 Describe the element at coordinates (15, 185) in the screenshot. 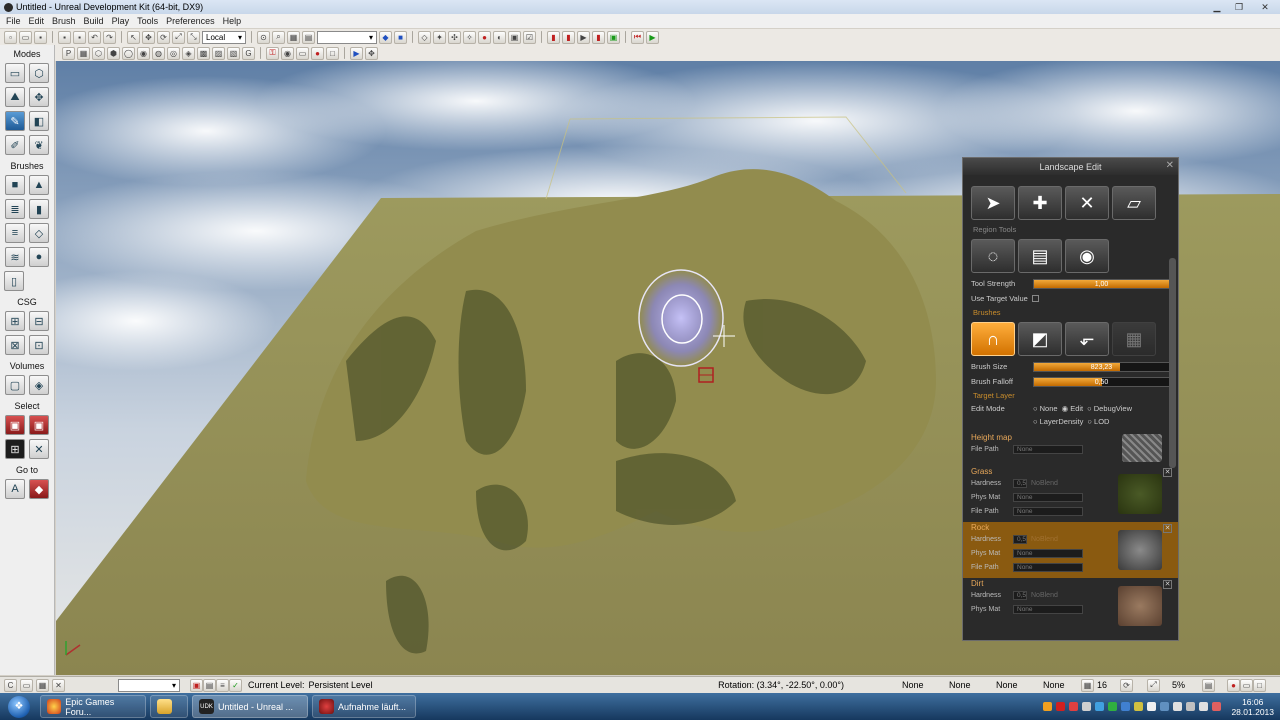

I see `cube-brush-icon: ■` at that location.